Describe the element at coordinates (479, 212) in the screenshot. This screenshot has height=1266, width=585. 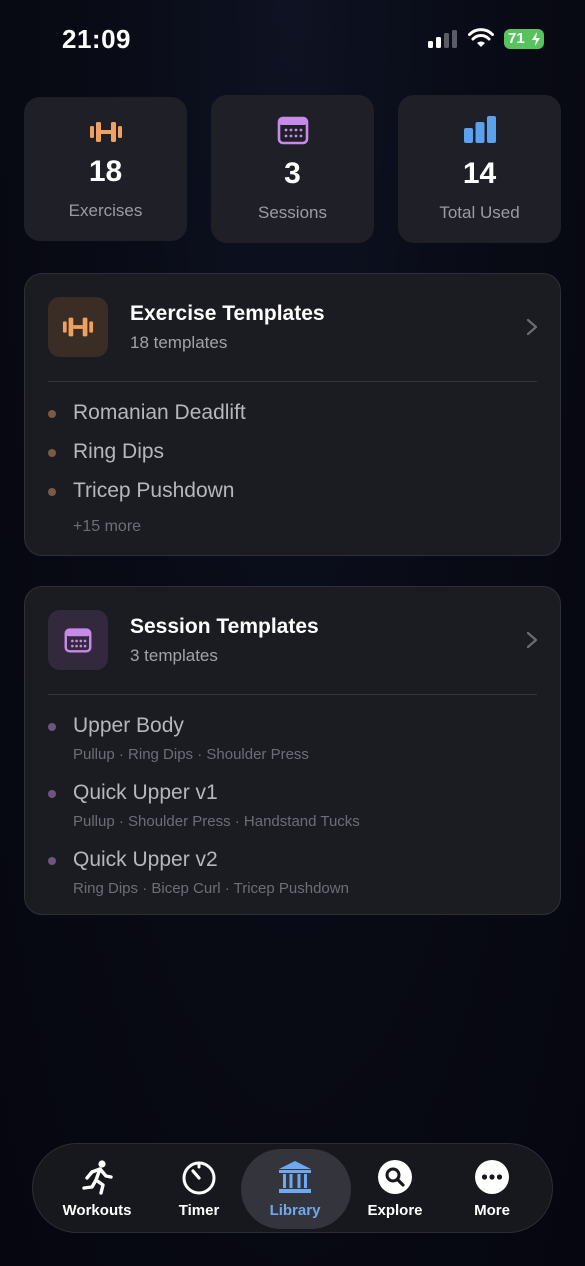
I see `stat-label: Total Used` at that location.